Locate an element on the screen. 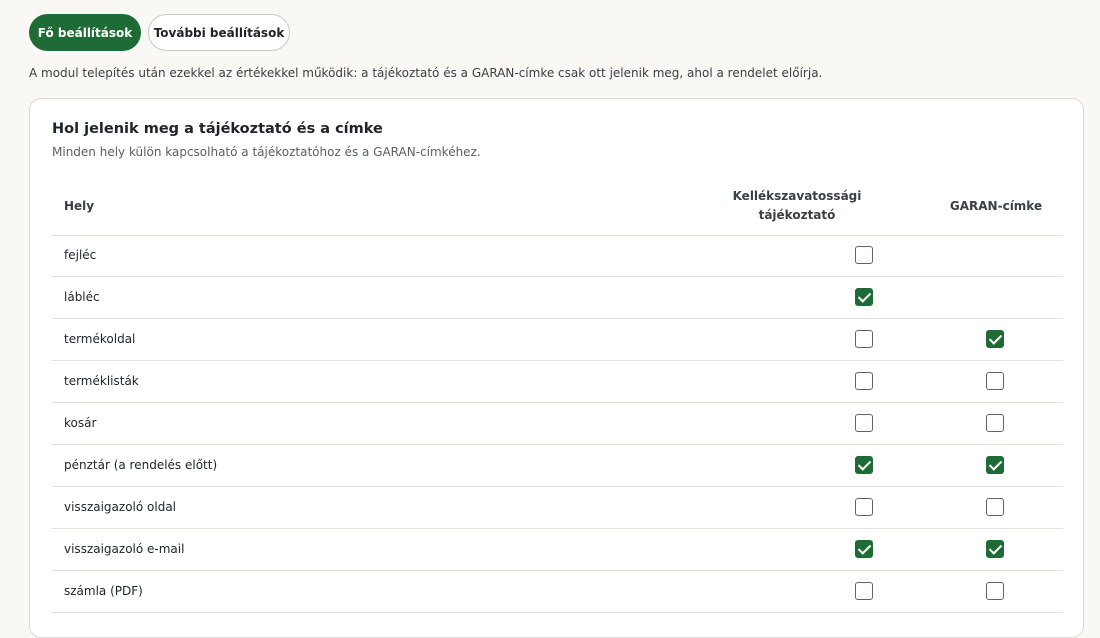 The image size is (1100, 638). table-row: kosár is located at coordinates (557, 424).